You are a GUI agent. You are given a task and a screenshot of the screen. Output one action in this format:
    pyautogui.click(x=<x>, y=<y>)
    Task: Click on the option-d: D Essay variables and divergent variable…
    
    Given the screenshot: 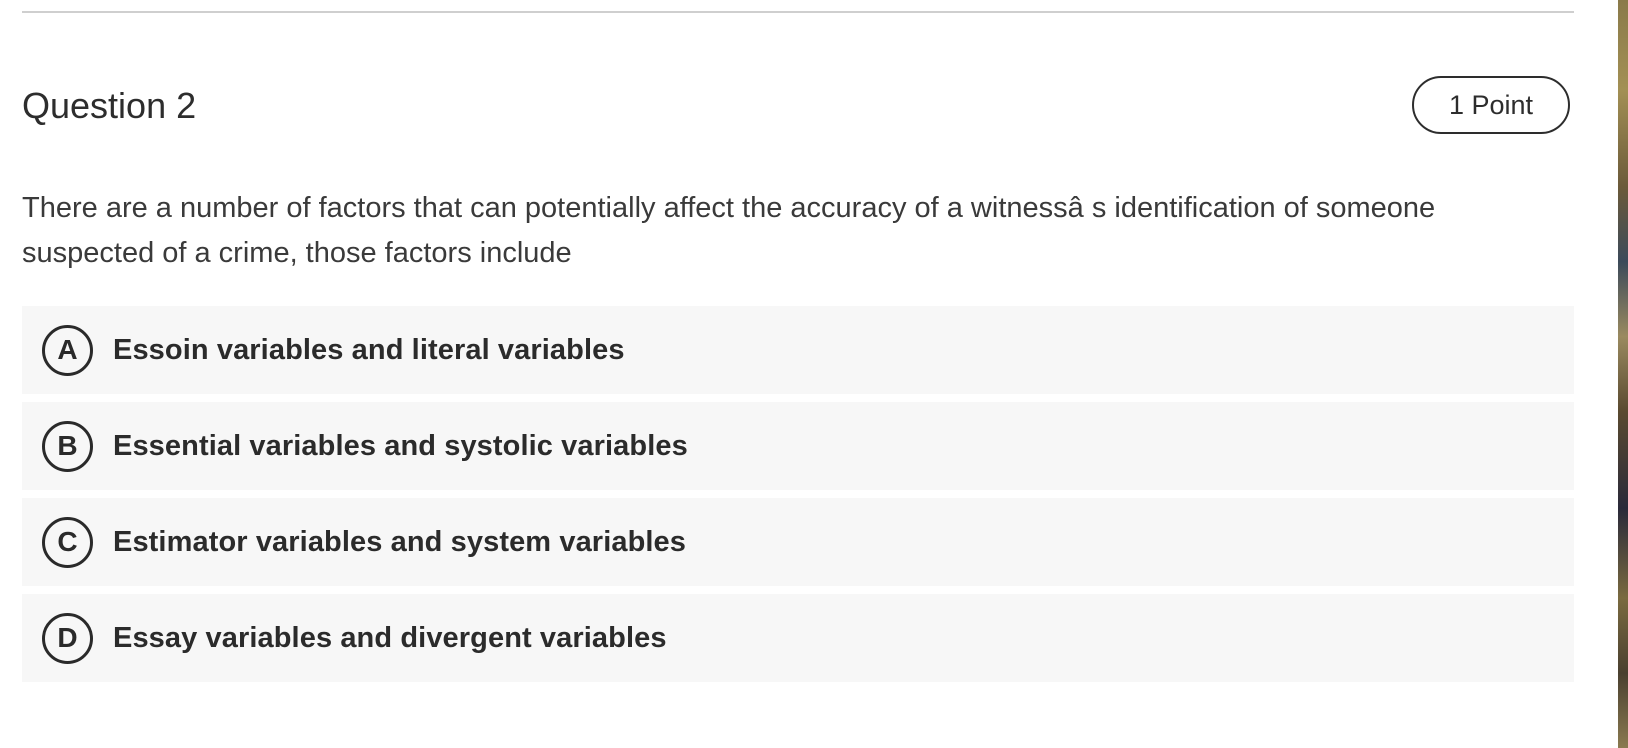 What is the action you would take?
    pyautogui.click(x=798, y=638)
    